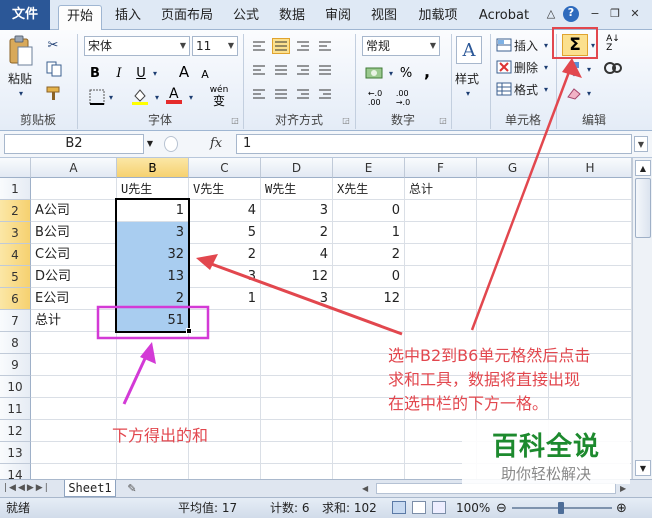  Describe the element at coordinates (136, 378) in the screenshot. I see `arrow-to-sum` at that location.